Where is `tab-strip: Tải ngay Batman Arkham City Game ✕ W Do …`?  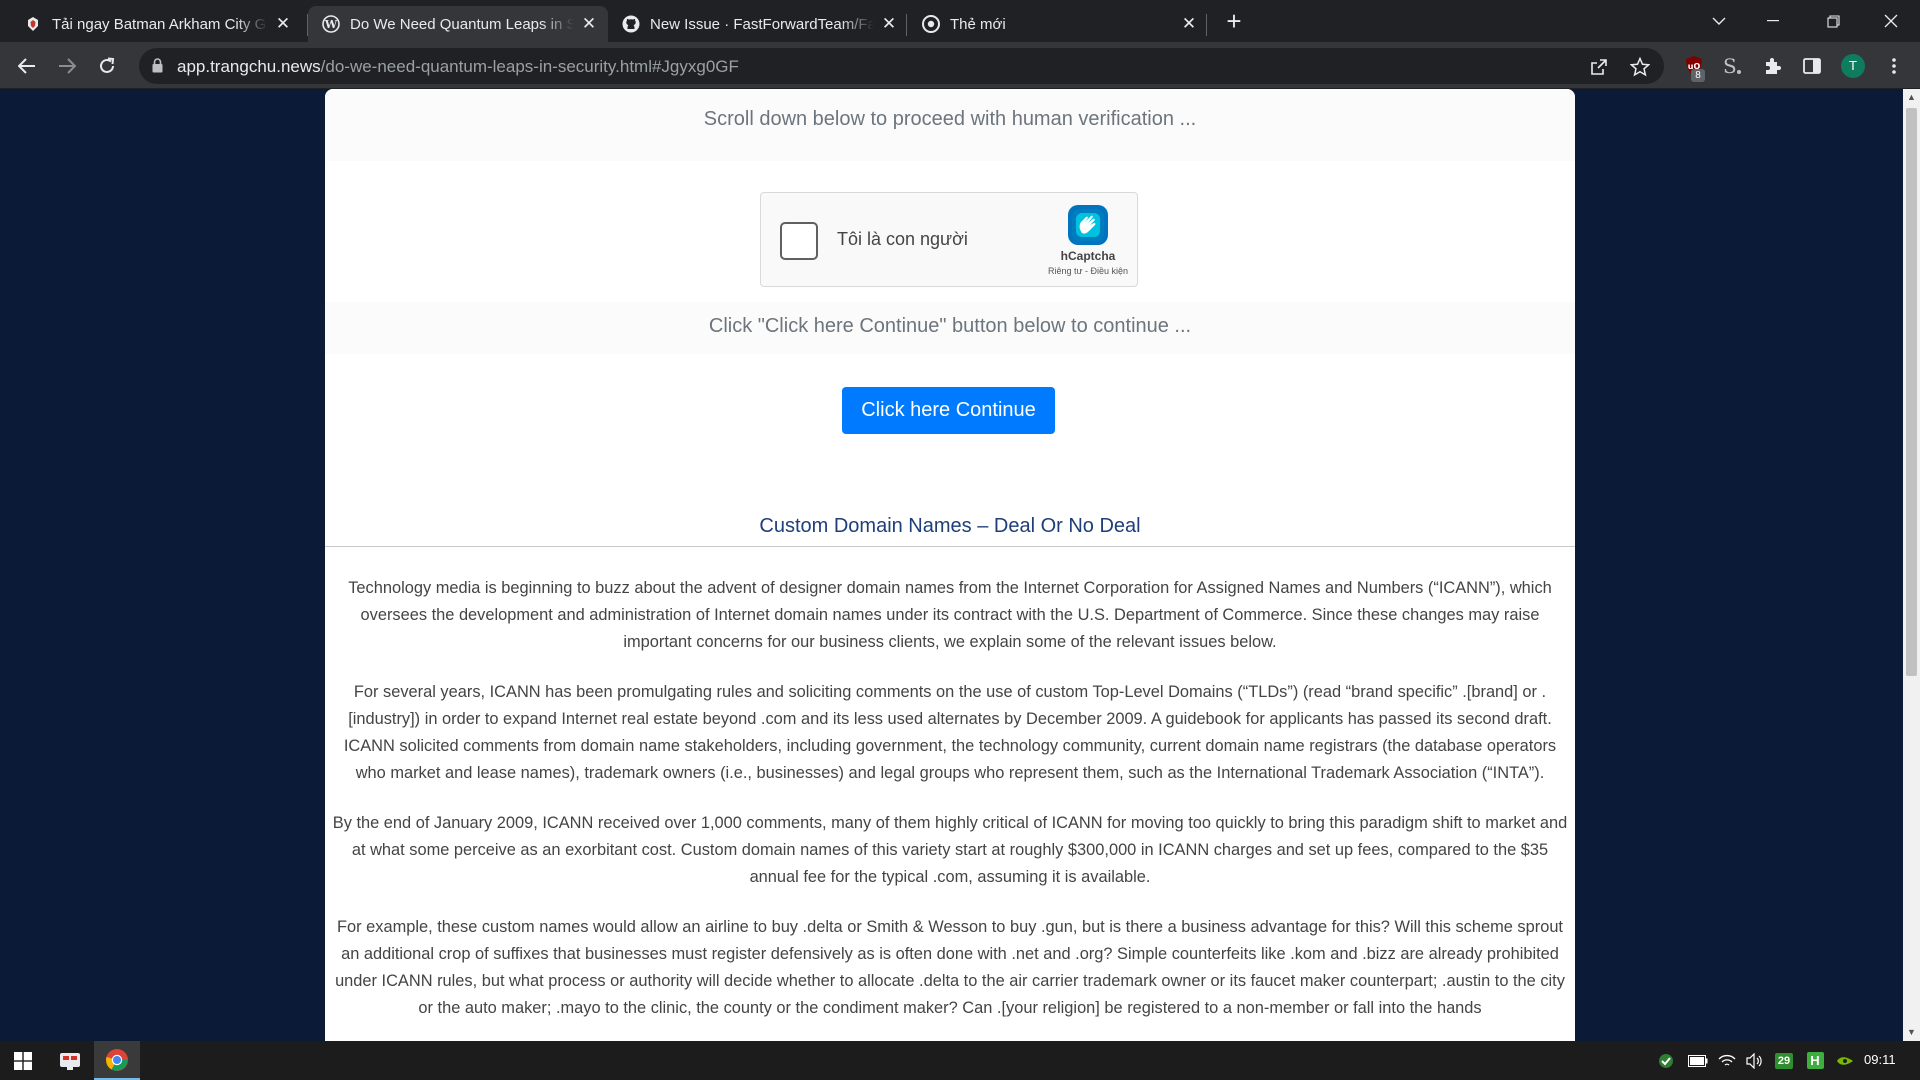
tab-strip: Tải ngay Batman Arkham City Game ✕ W Do … is located at coordinates (960, 21).